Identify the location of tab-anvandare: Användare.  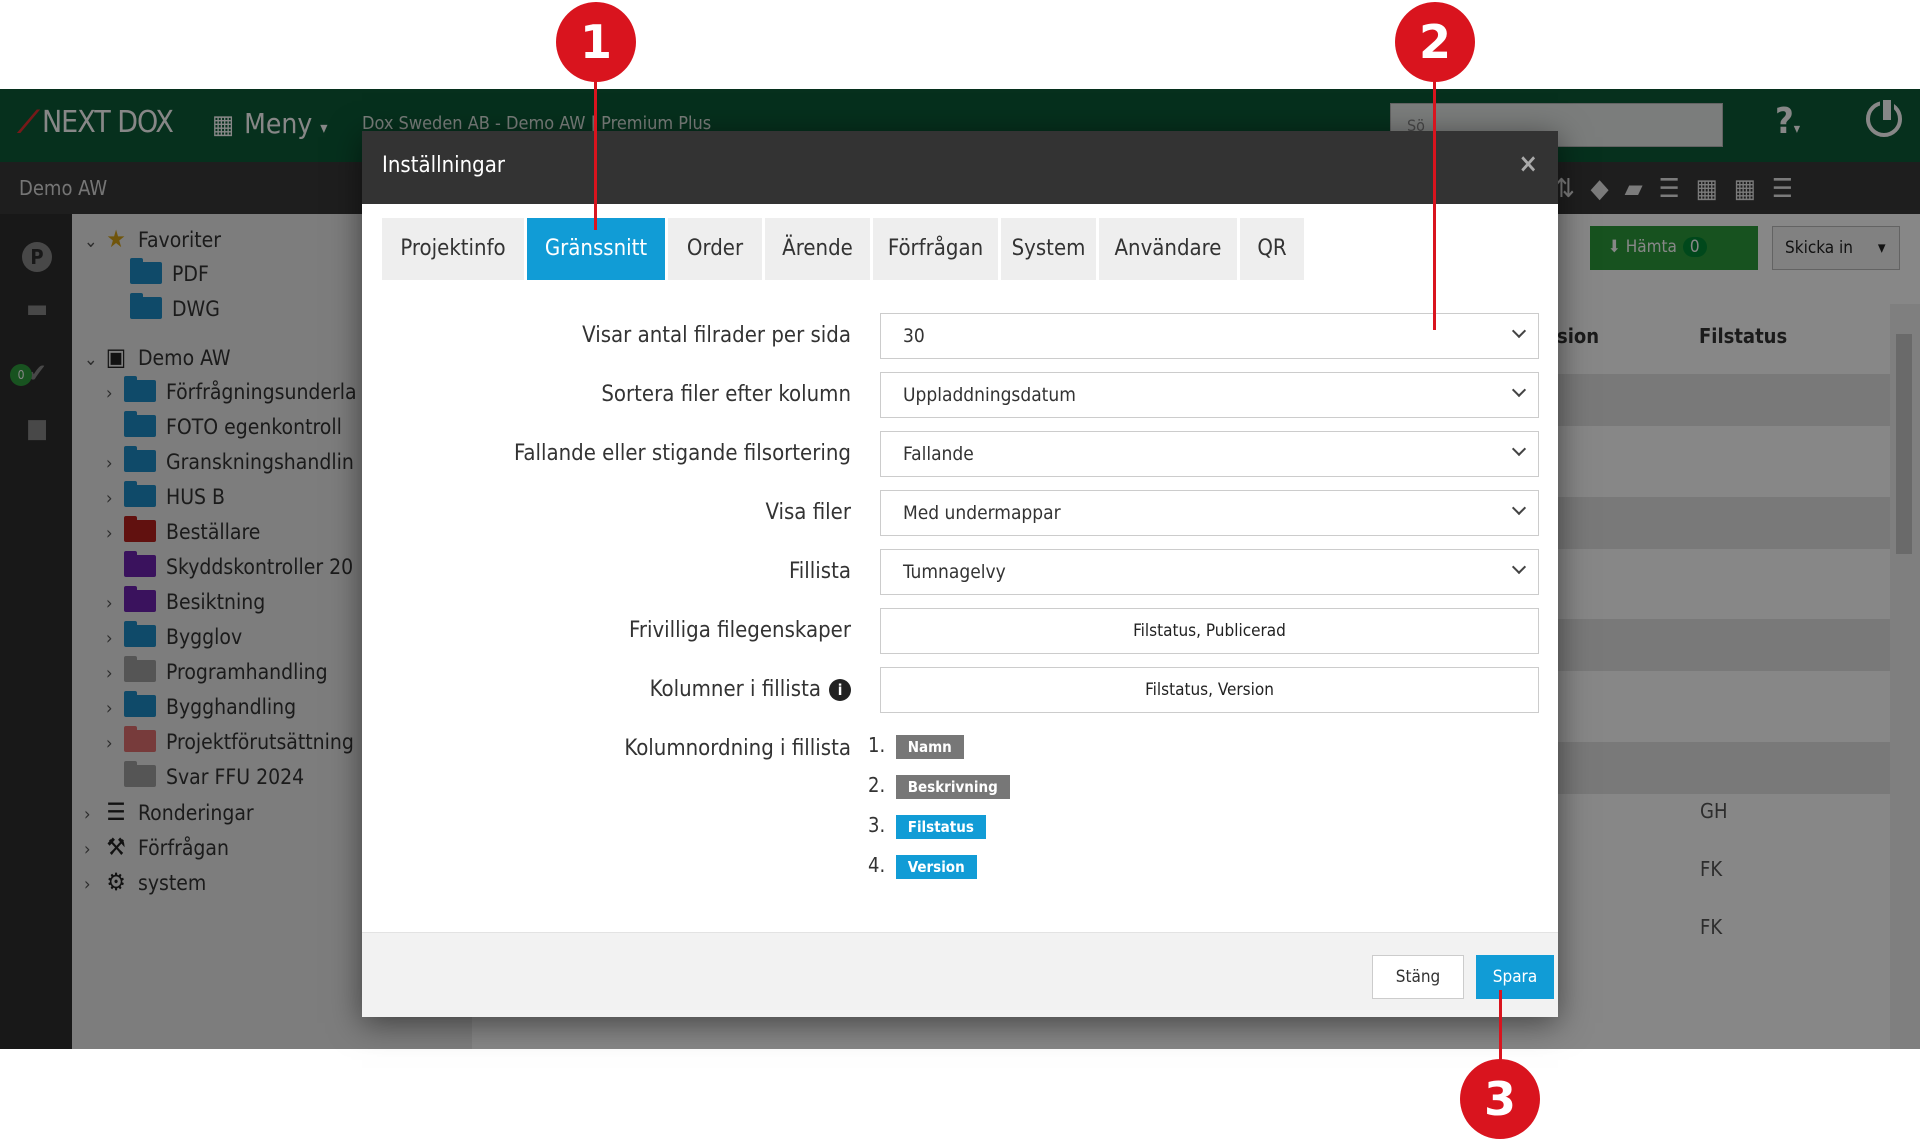
(1168, 249).